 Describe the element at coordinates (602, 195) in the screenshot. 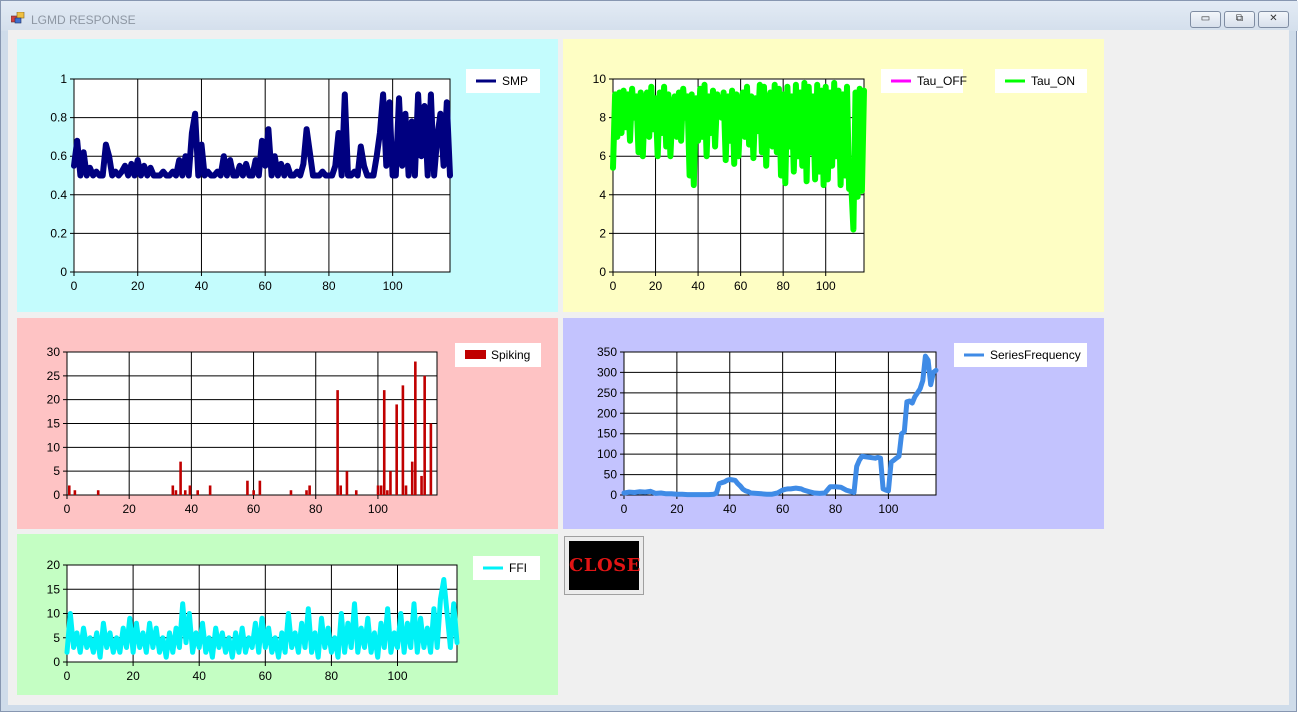

I see `y-tick-label: 4` at that location.